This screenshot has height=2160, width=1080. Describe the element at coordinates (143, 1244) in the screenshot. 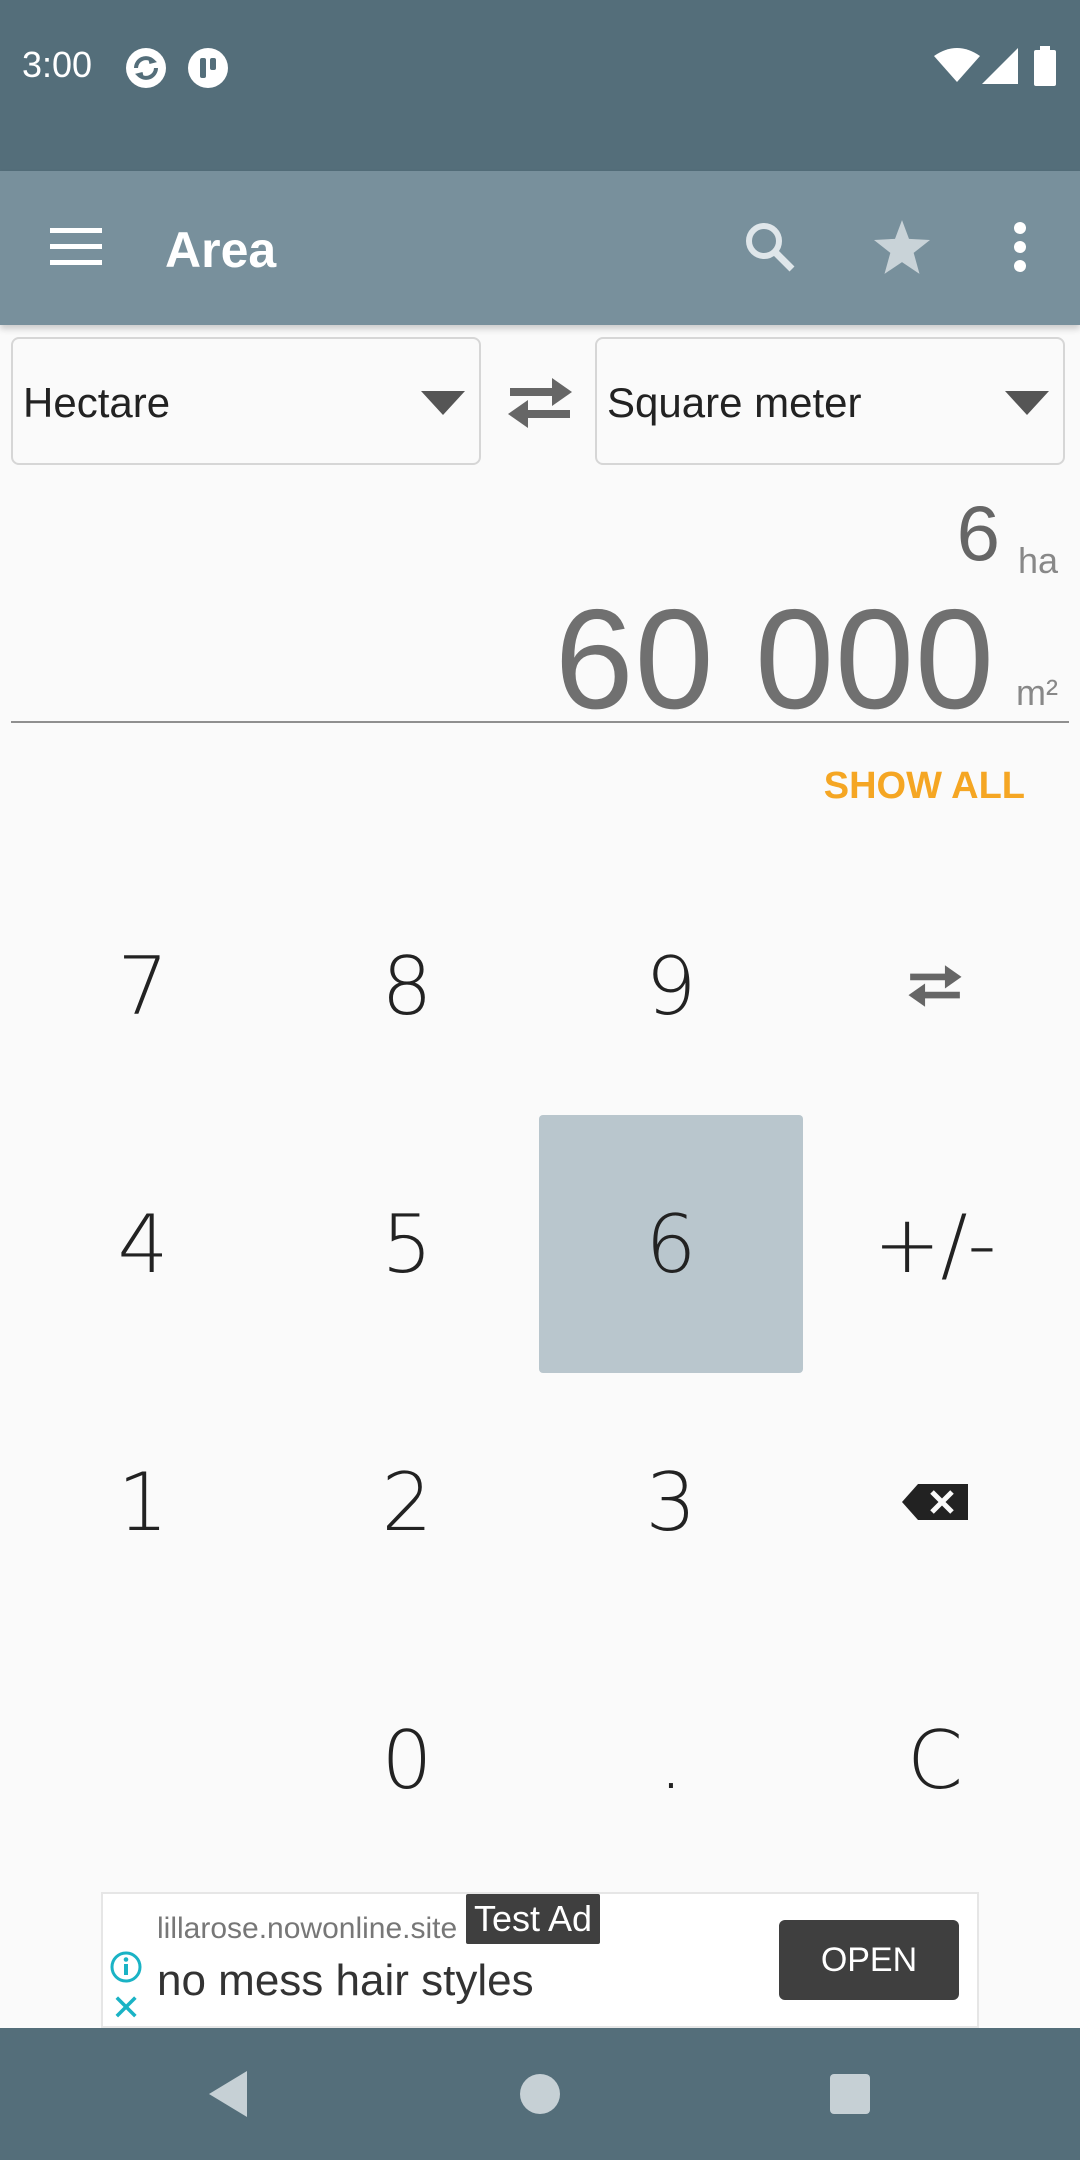

I see `key-4: 4` at that location.